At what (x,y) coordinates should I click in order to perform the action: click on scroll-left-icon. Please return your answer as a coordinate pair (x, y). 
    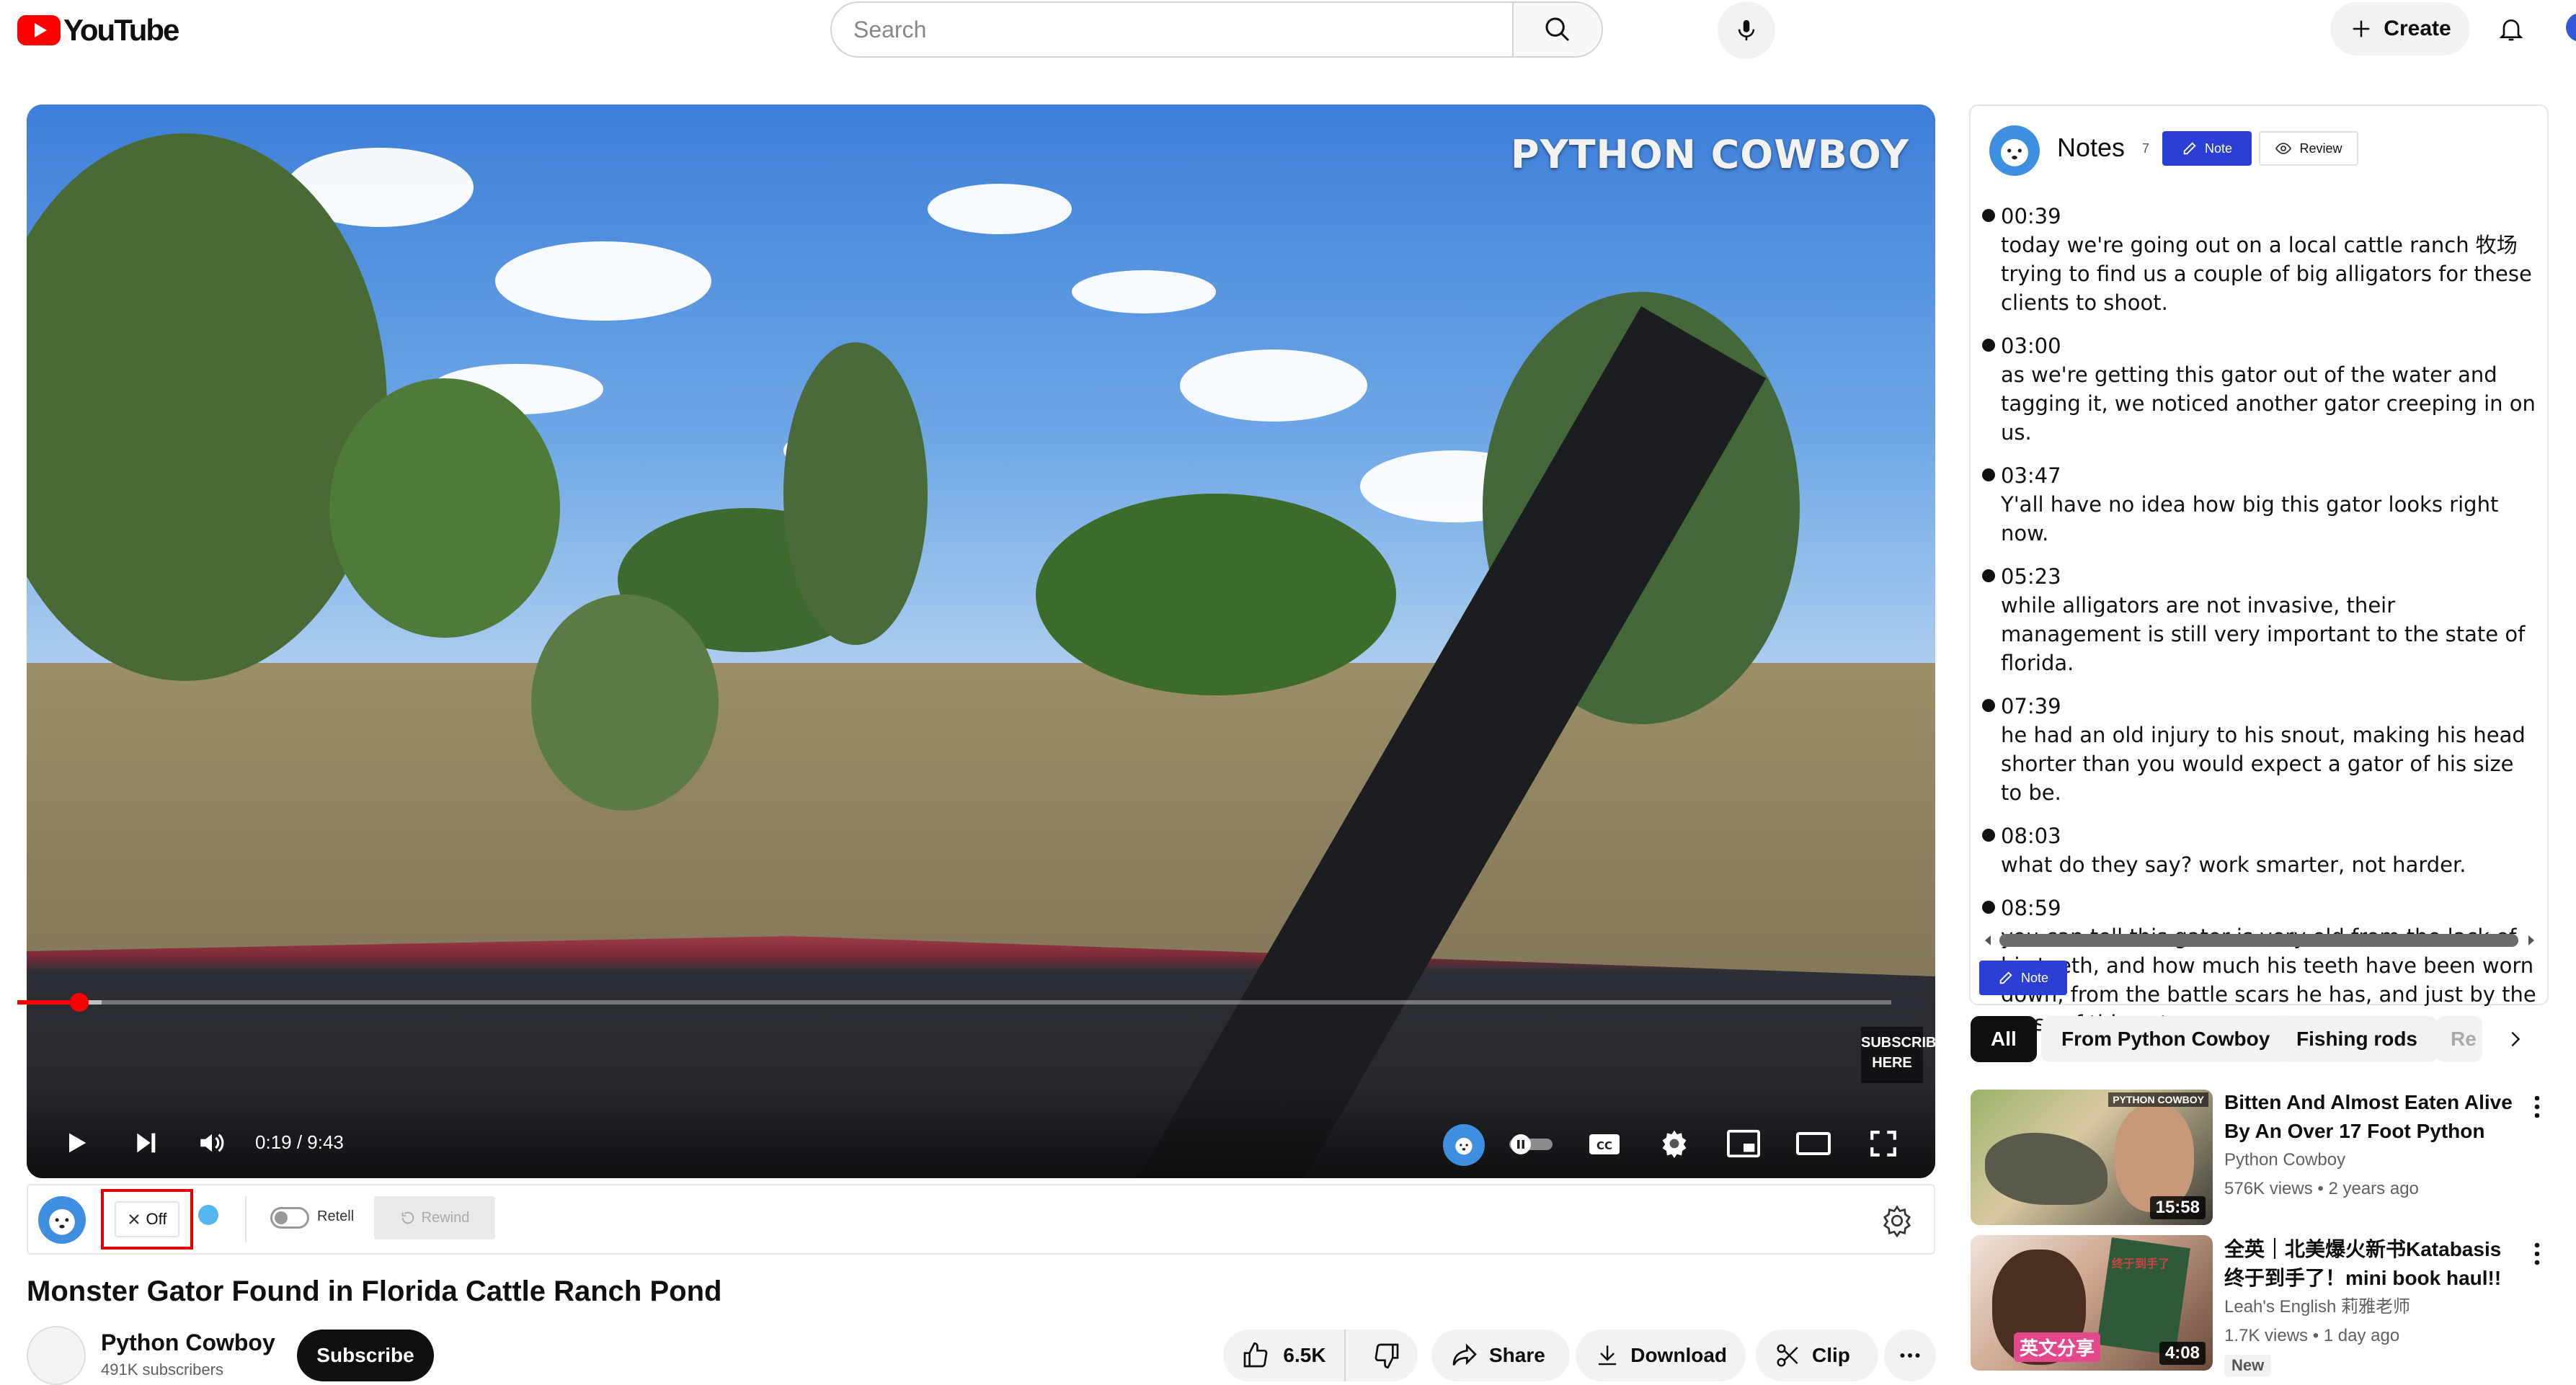
    Looking at the image, I should click on (1988, 940).